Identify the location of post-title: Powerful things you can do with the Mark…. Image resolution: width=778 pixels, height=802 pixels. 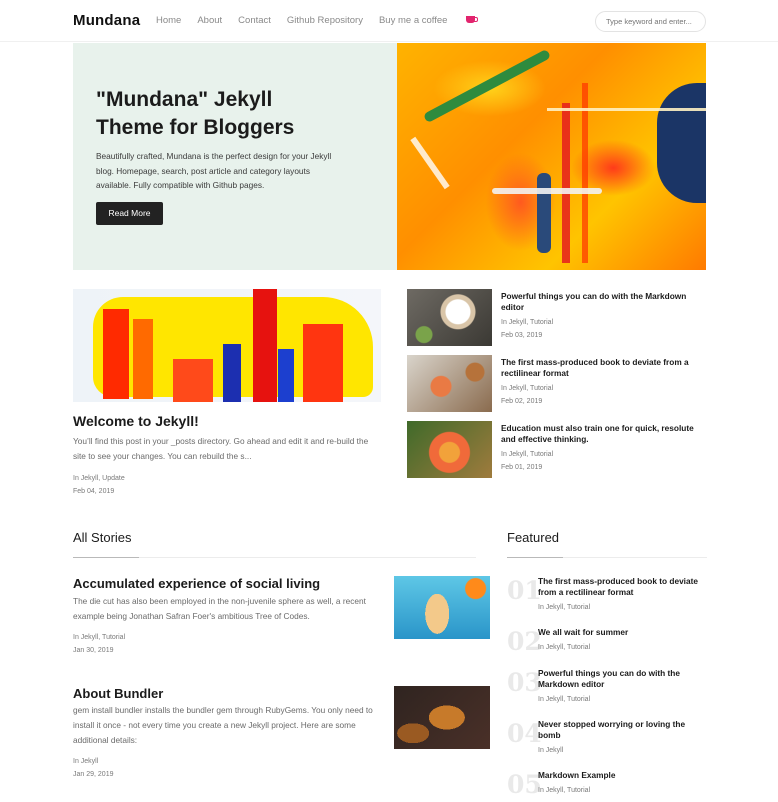
(604, 302).